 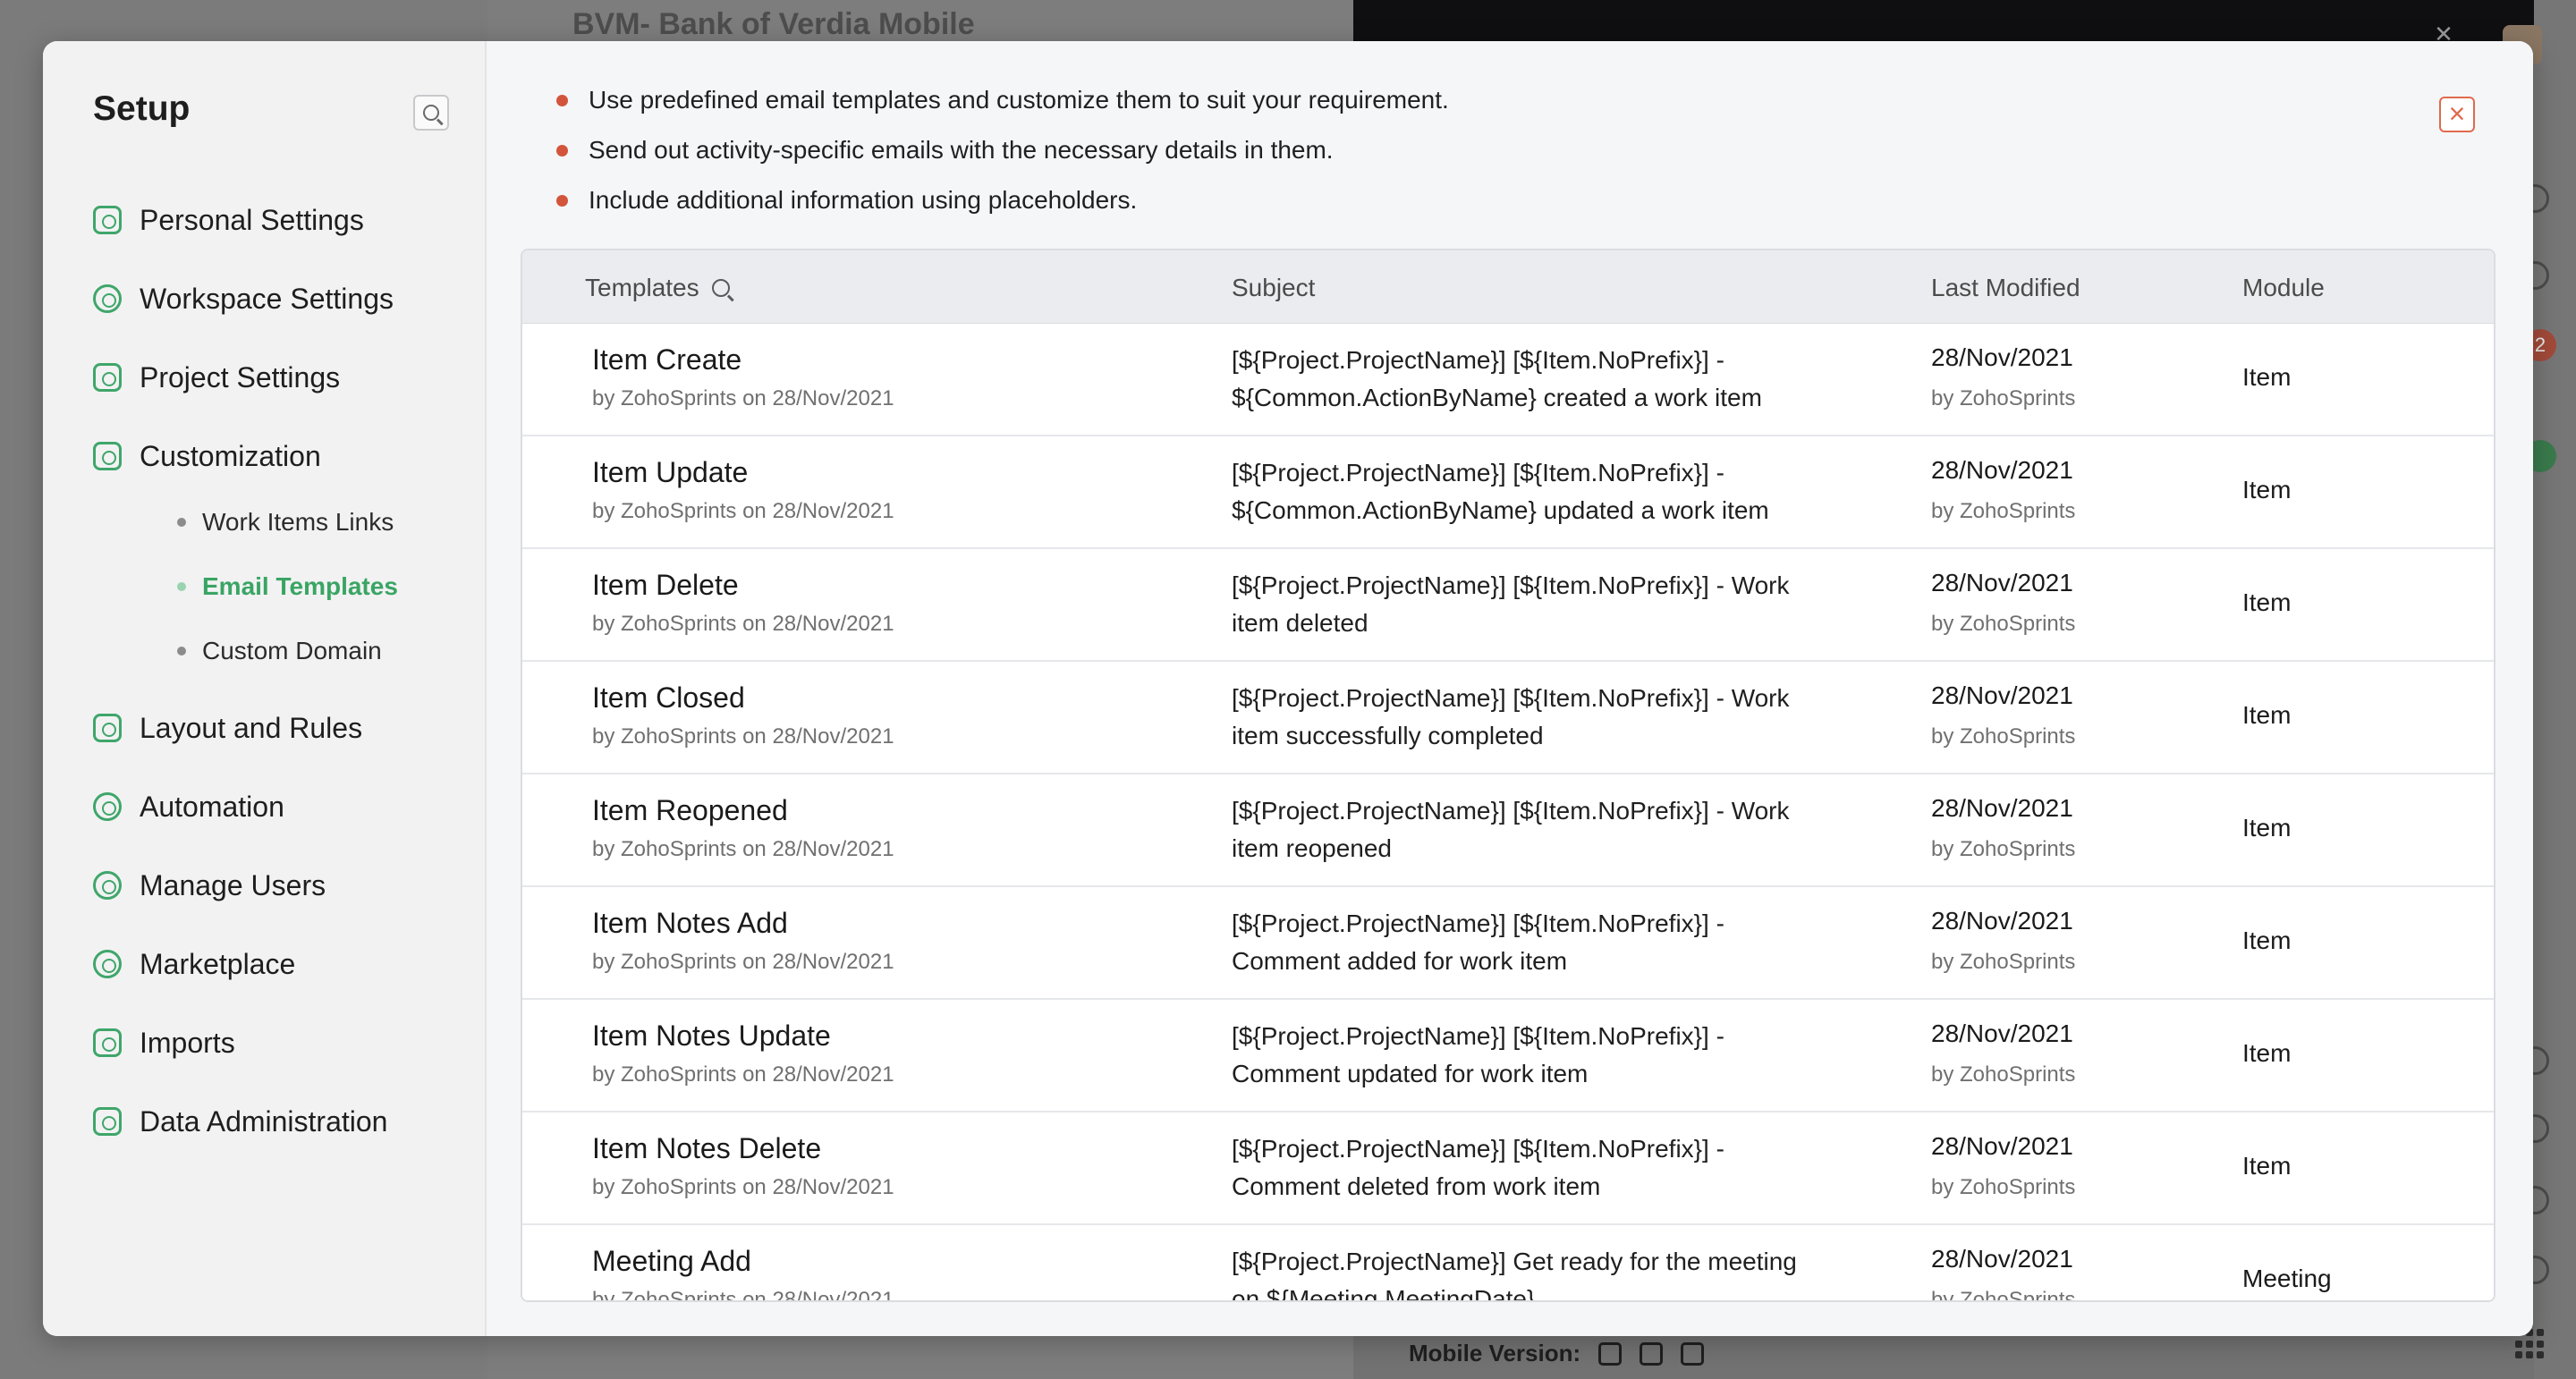 I want to click on template-name: Item Closed, so click(x=668, y=698).